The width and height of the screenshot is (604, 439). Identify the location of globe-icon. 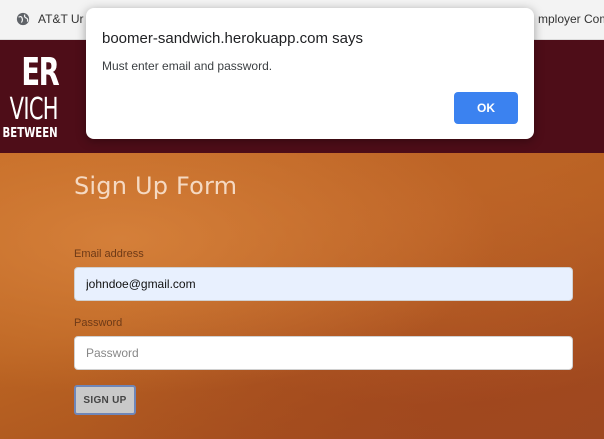
(23, 19).